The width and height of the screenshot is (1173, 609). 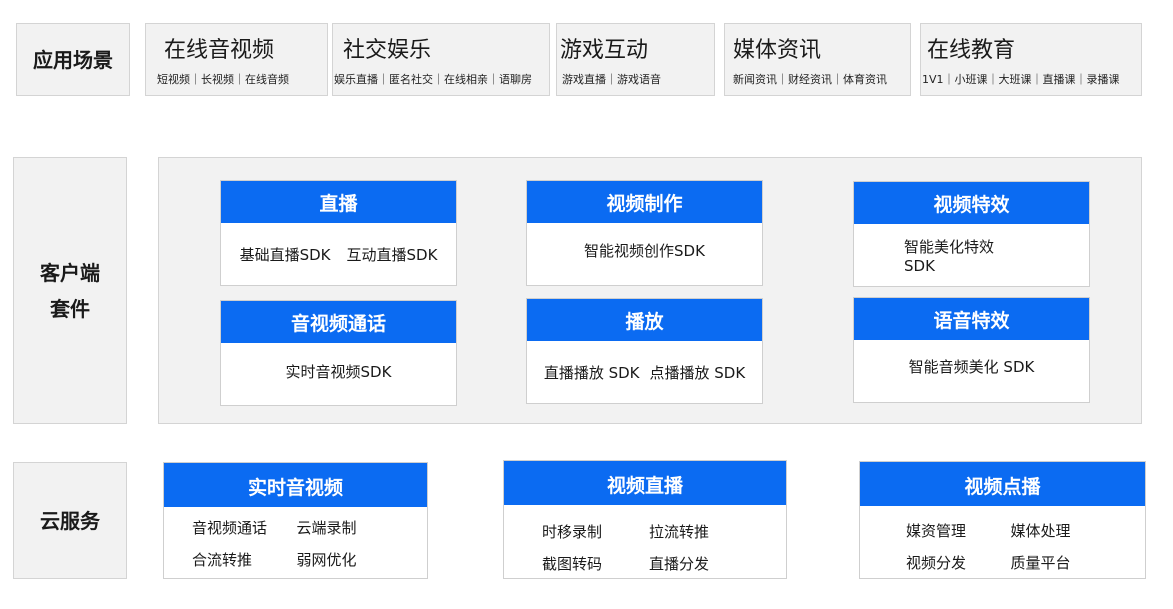 What do you see at coordinates (679, 532) in the screenshot?
I see `card-item: 拉流转推` at bounding box center [679, 532].